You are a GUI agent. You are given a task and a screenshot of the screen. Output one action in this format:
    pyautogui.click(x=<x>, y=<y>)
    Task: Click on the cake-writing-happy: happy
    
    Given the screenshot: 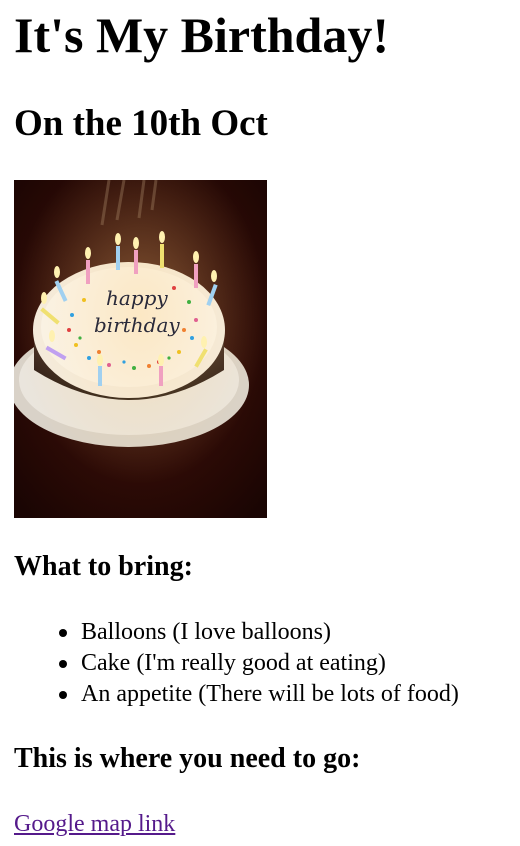 What is the action you would take?
    pyautogui.click(x=137, y=298)
    